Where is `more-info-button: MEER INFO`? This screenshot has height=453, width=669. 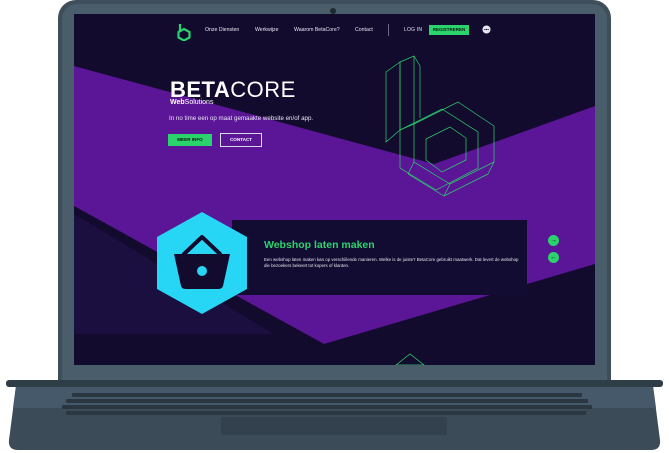
more-info-button: MEER INFO is located at coordinates (190, 140).